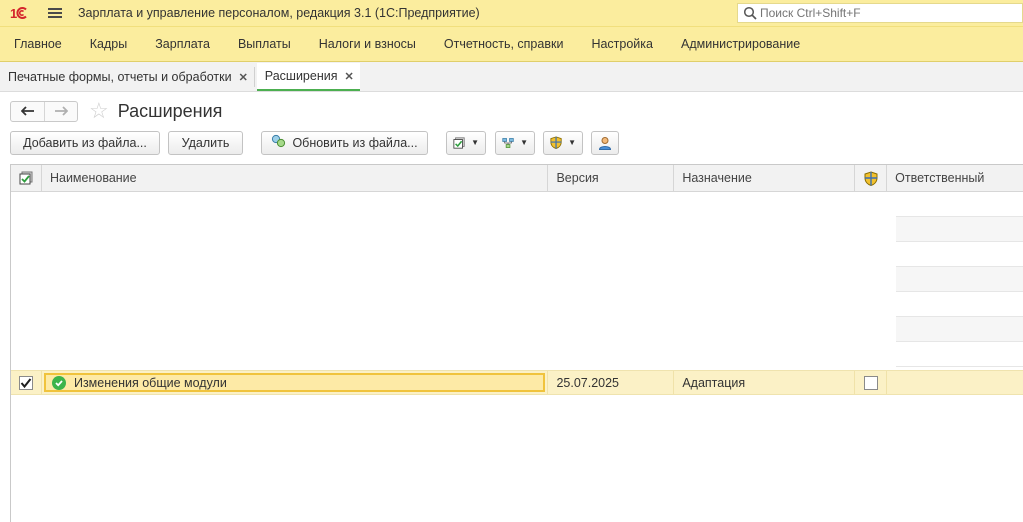 This screenshot has width=1023, height=522. What do you see at coordinates (466, 142) in the screenshot?
I see `activate-menu-button: ▼` at bounding box center [466, 142].